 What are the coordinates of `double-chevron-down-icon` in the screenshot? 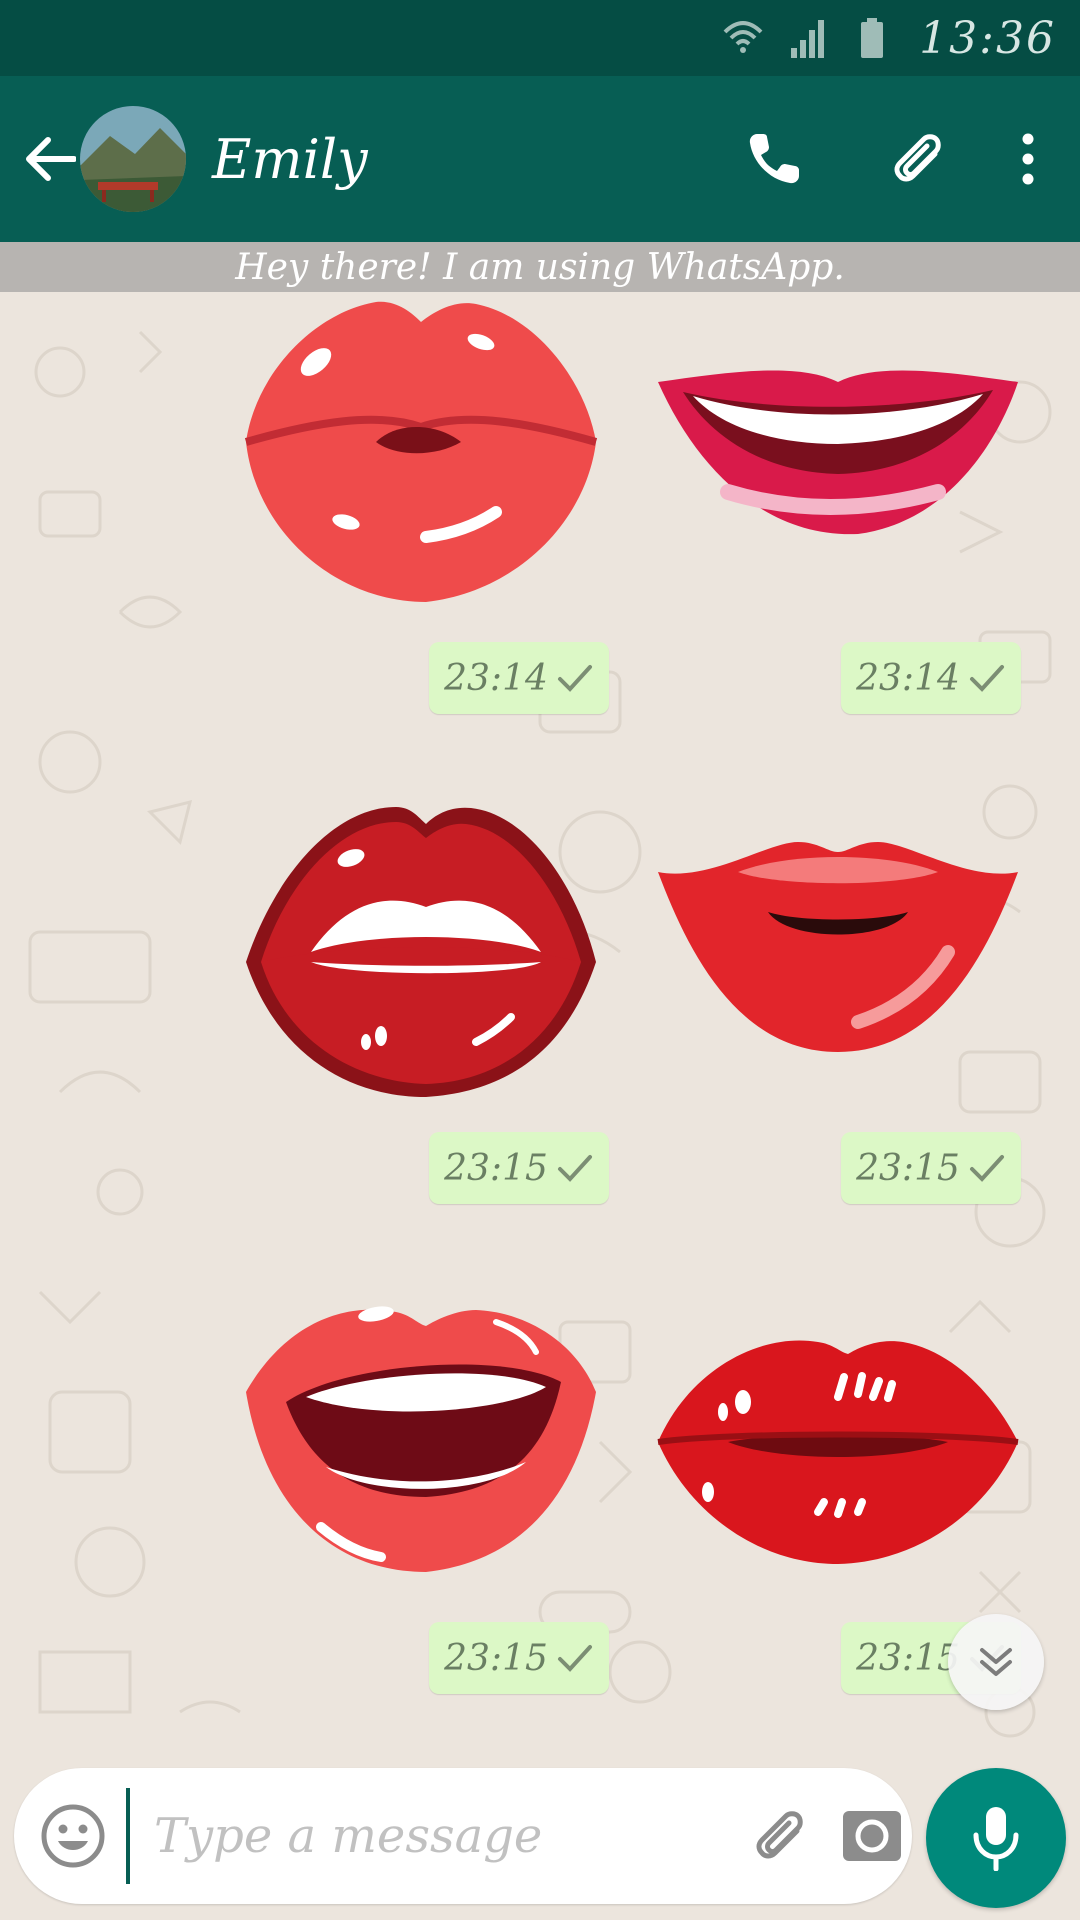 It's located at (996, 1662).